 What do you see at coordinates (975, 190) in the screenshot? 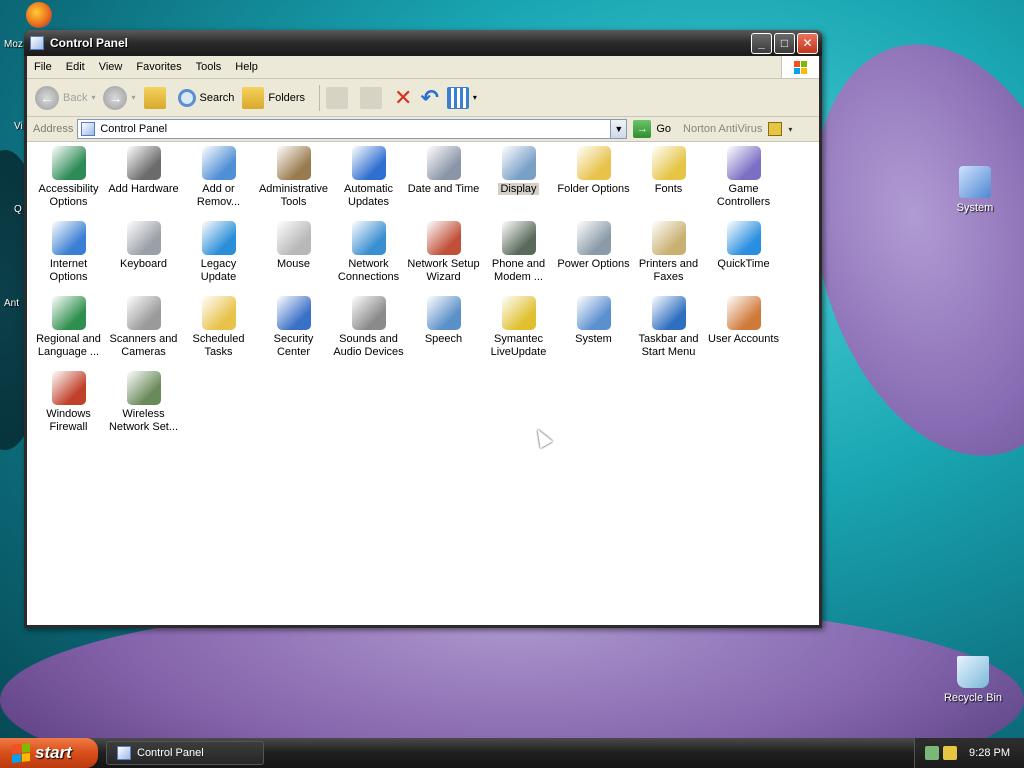
I see `desktop-system: System` at bounding box center [975, 190].